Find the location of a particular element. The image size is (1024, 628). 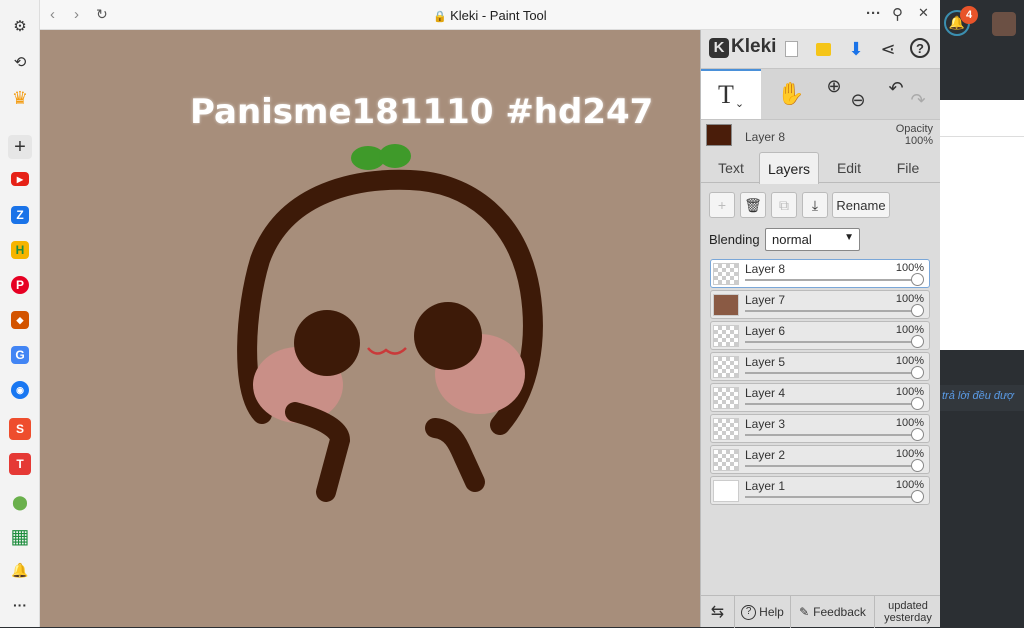

help-icon: ? is located at coordinates (920, 48).